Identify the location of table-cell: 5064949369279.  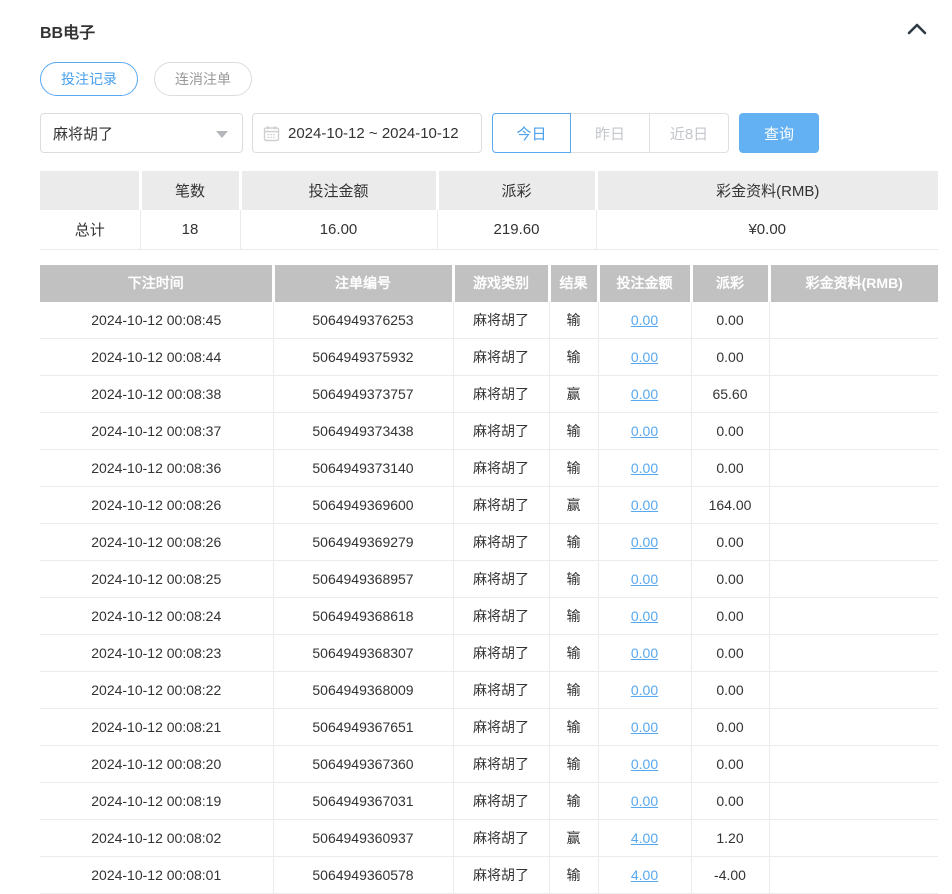
(363, 542).